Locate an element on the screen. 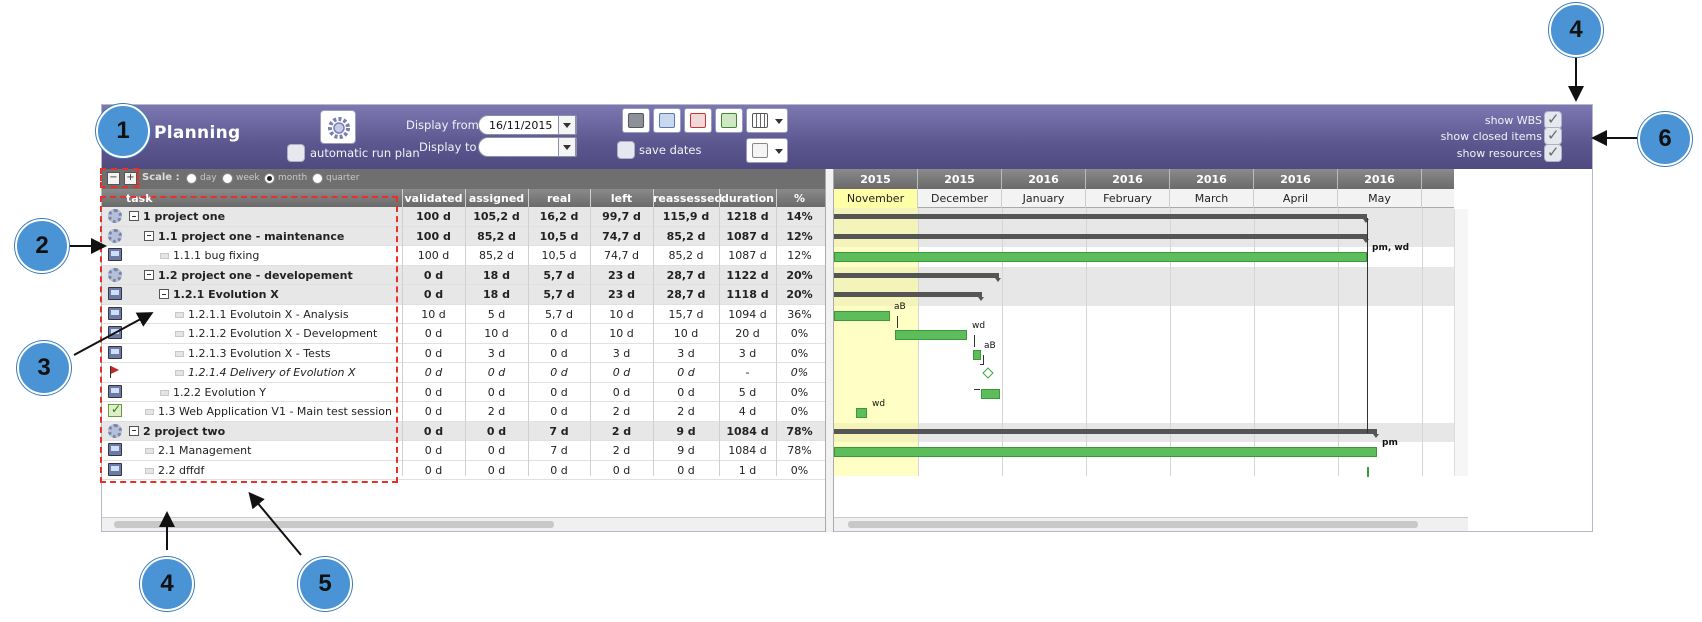 Image resolution: width=1702 pixels, height=622 pixels. annotation-badge-6: 6 is located at coordinates (1665, 139).